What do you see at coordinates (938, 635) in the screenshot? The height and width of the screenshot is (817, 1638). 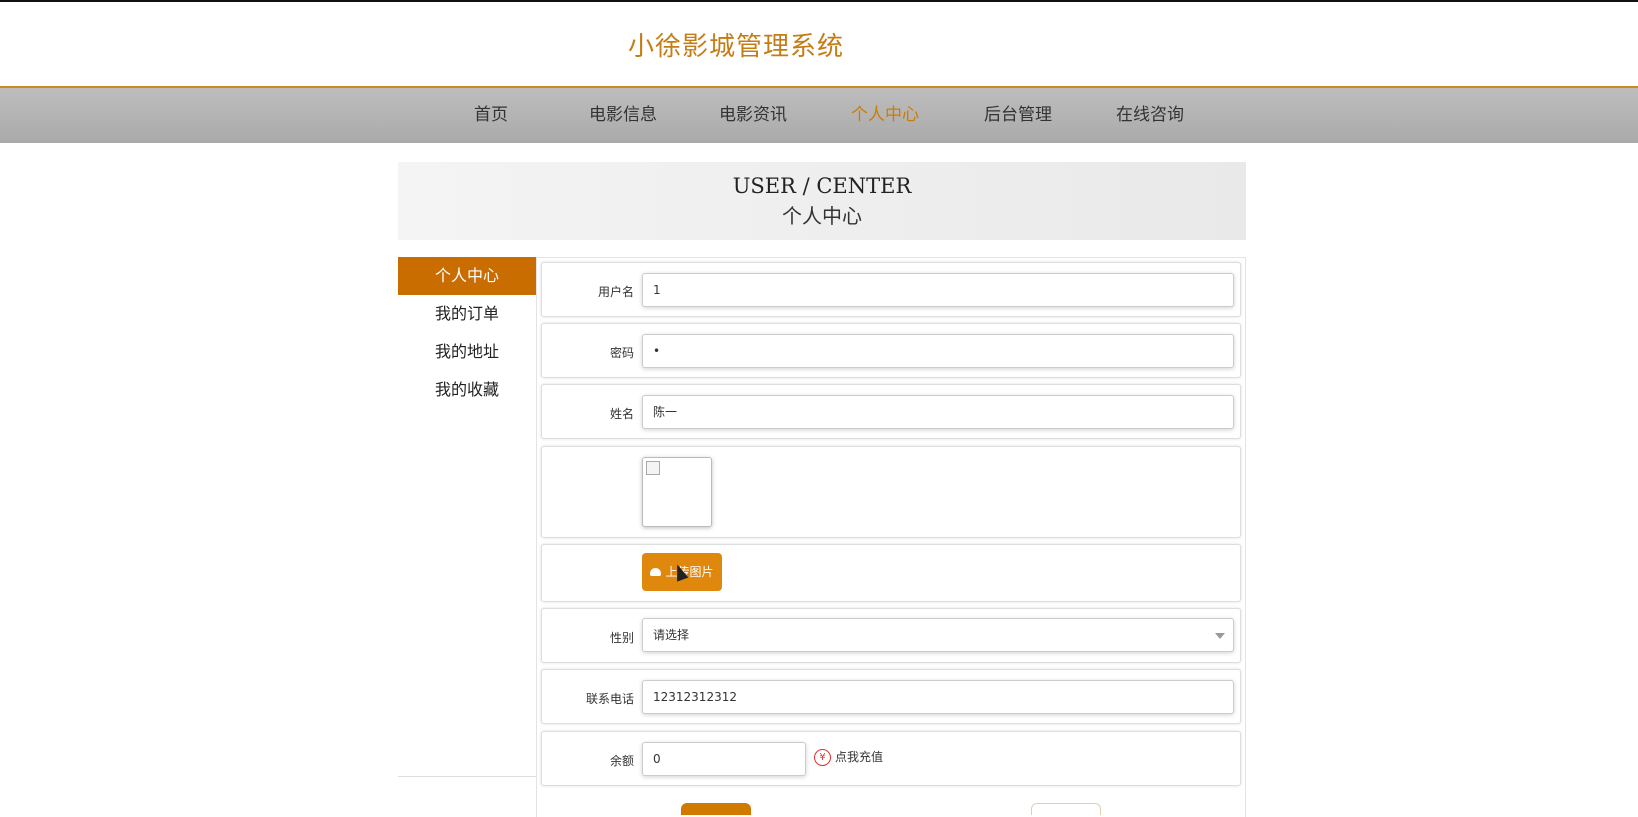 I see `gender-select: 请选择` at bounding box center [938, 635].